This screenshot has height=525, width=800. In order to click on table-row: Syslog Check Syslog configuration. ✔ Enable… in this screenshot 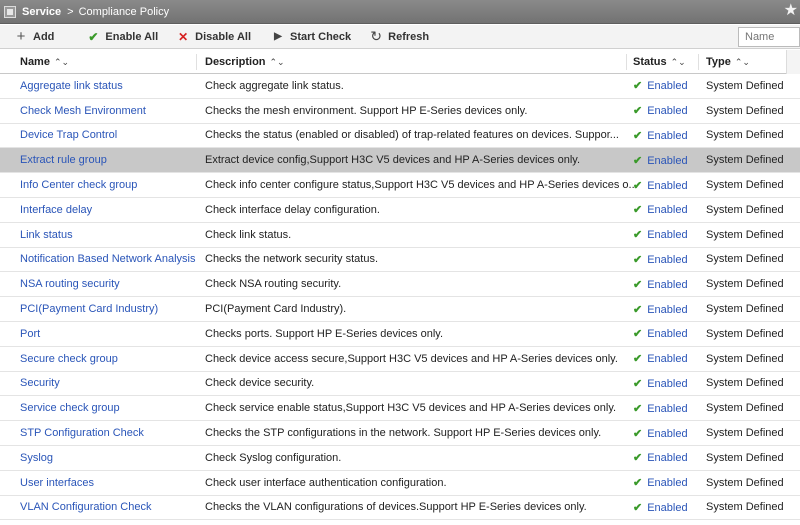, I will do `click(400, 458)`.